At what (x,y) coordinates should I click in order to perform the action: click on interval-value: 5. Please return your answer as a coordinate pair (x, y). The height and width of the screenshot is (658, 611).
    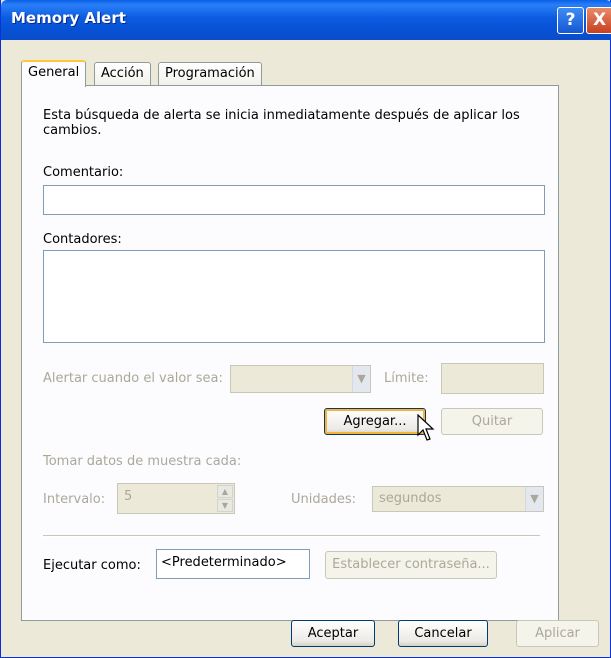
    Looking at the image, I should click on (128, 496).